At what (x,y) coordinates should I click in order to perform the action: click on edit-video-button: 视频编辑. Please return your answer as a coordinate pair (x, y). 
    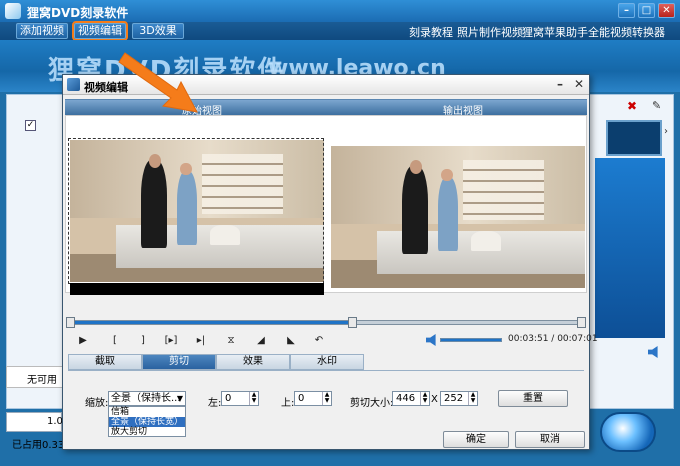
    Looking at the image, I should click on (100, 31).